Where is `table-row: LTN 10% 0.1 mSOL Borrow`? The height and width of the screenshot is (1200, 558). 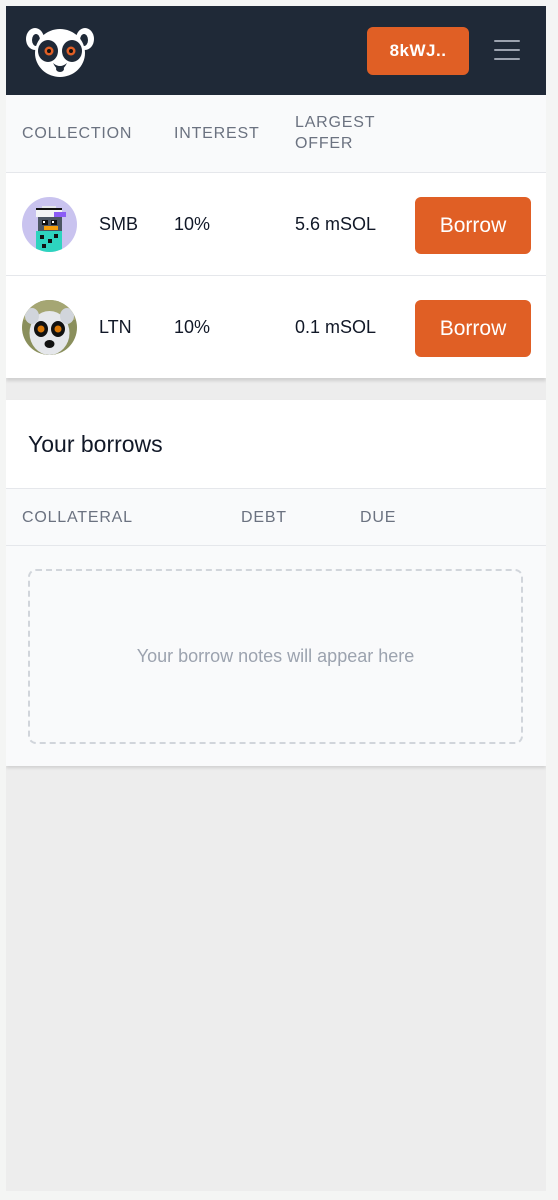 table-row: LTN 10% 0.1 mSOL Borrow is located at coordinates (276, 327).